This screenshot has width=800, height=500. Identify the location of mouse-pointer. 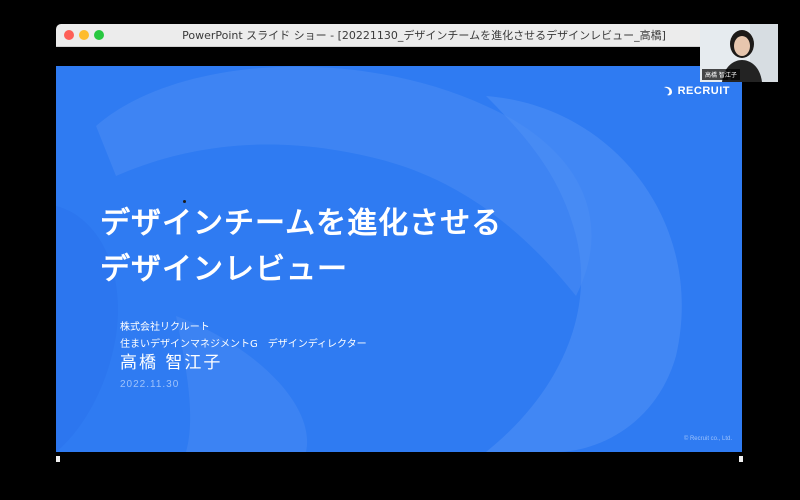
(184, 201).